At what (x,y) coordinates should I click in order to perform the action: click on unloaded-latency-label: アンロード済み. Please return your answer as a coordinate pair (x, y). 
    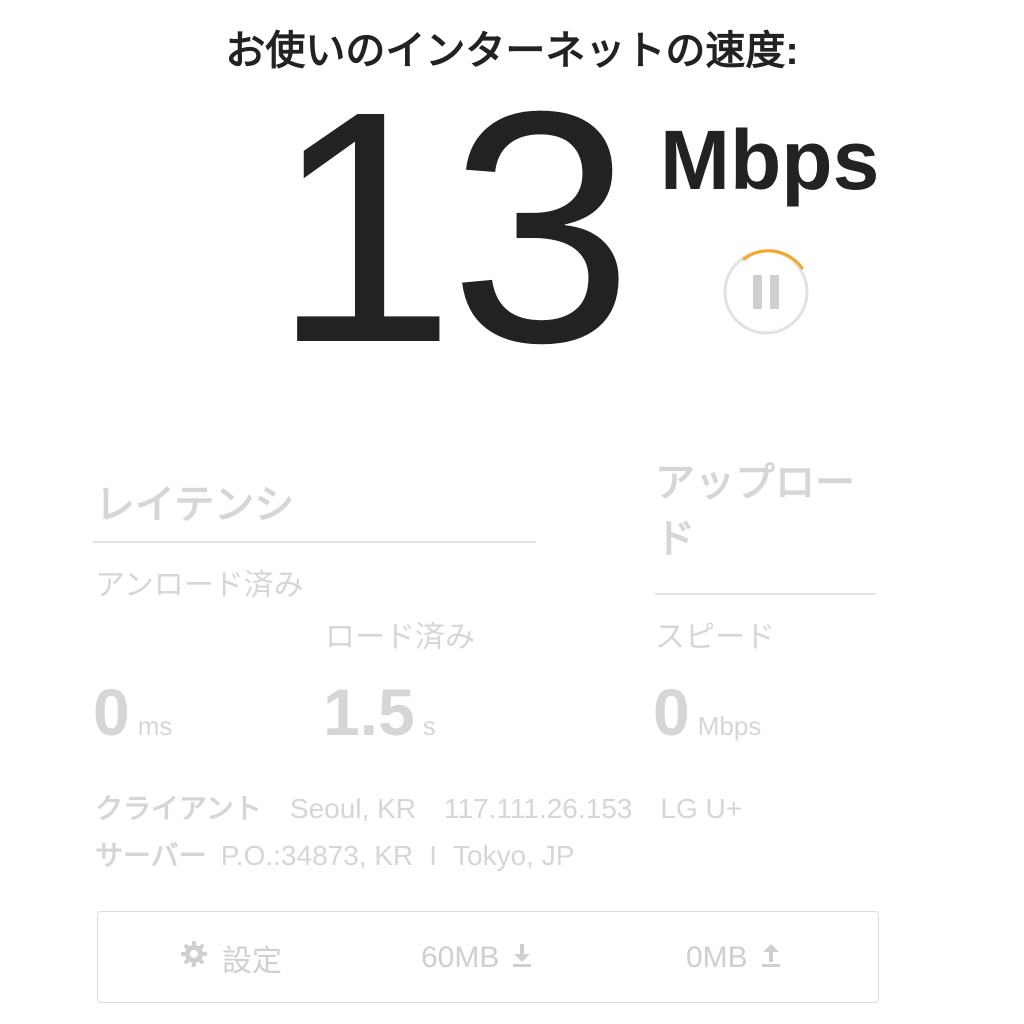
    Looking at the image, I should click on (199, 585).